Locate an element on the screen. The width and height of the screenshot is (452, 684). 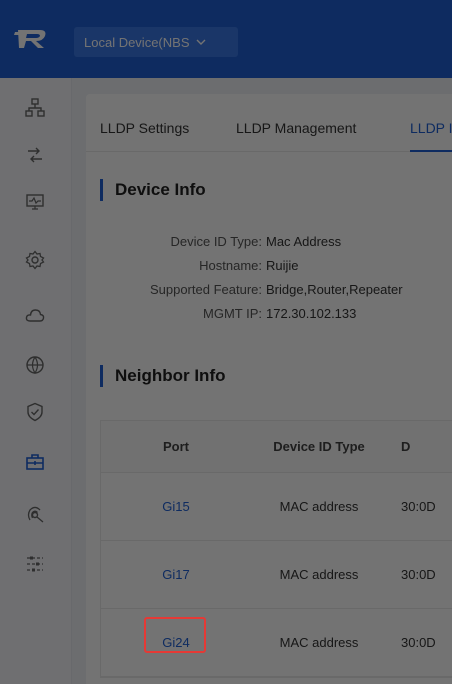
info-row-hostname: Hostname: Ruijie is located at coordinates (269, 267).